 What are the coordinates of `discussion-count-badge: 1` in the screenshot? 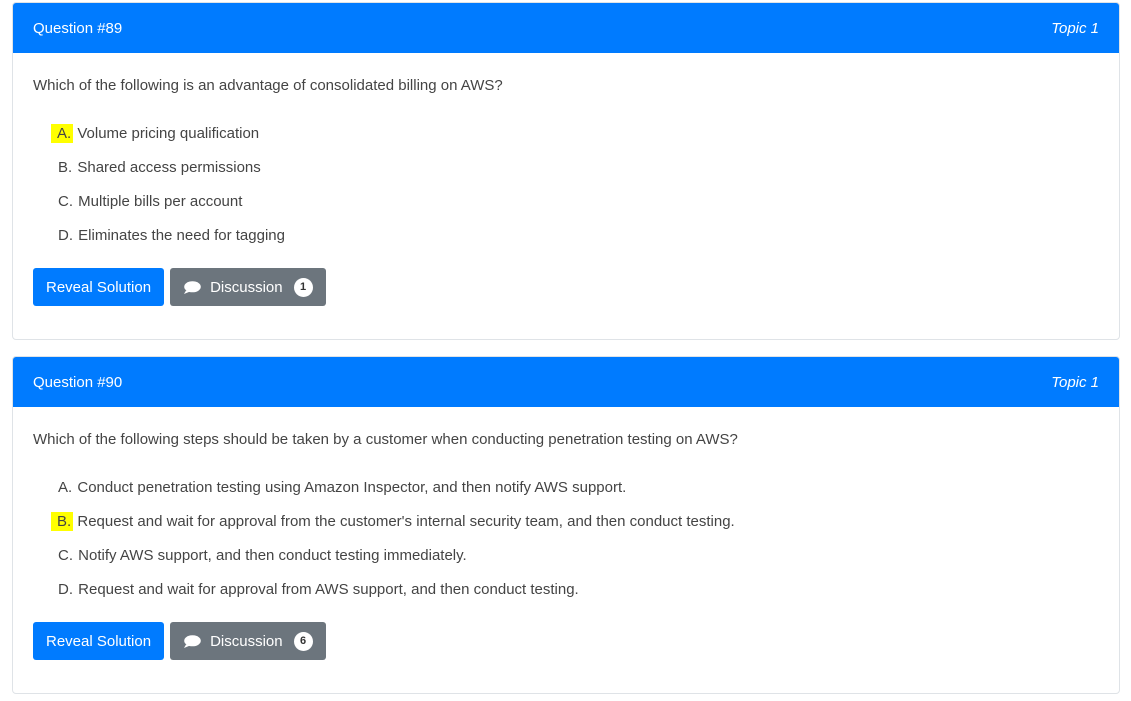 It's located at (303, 287).